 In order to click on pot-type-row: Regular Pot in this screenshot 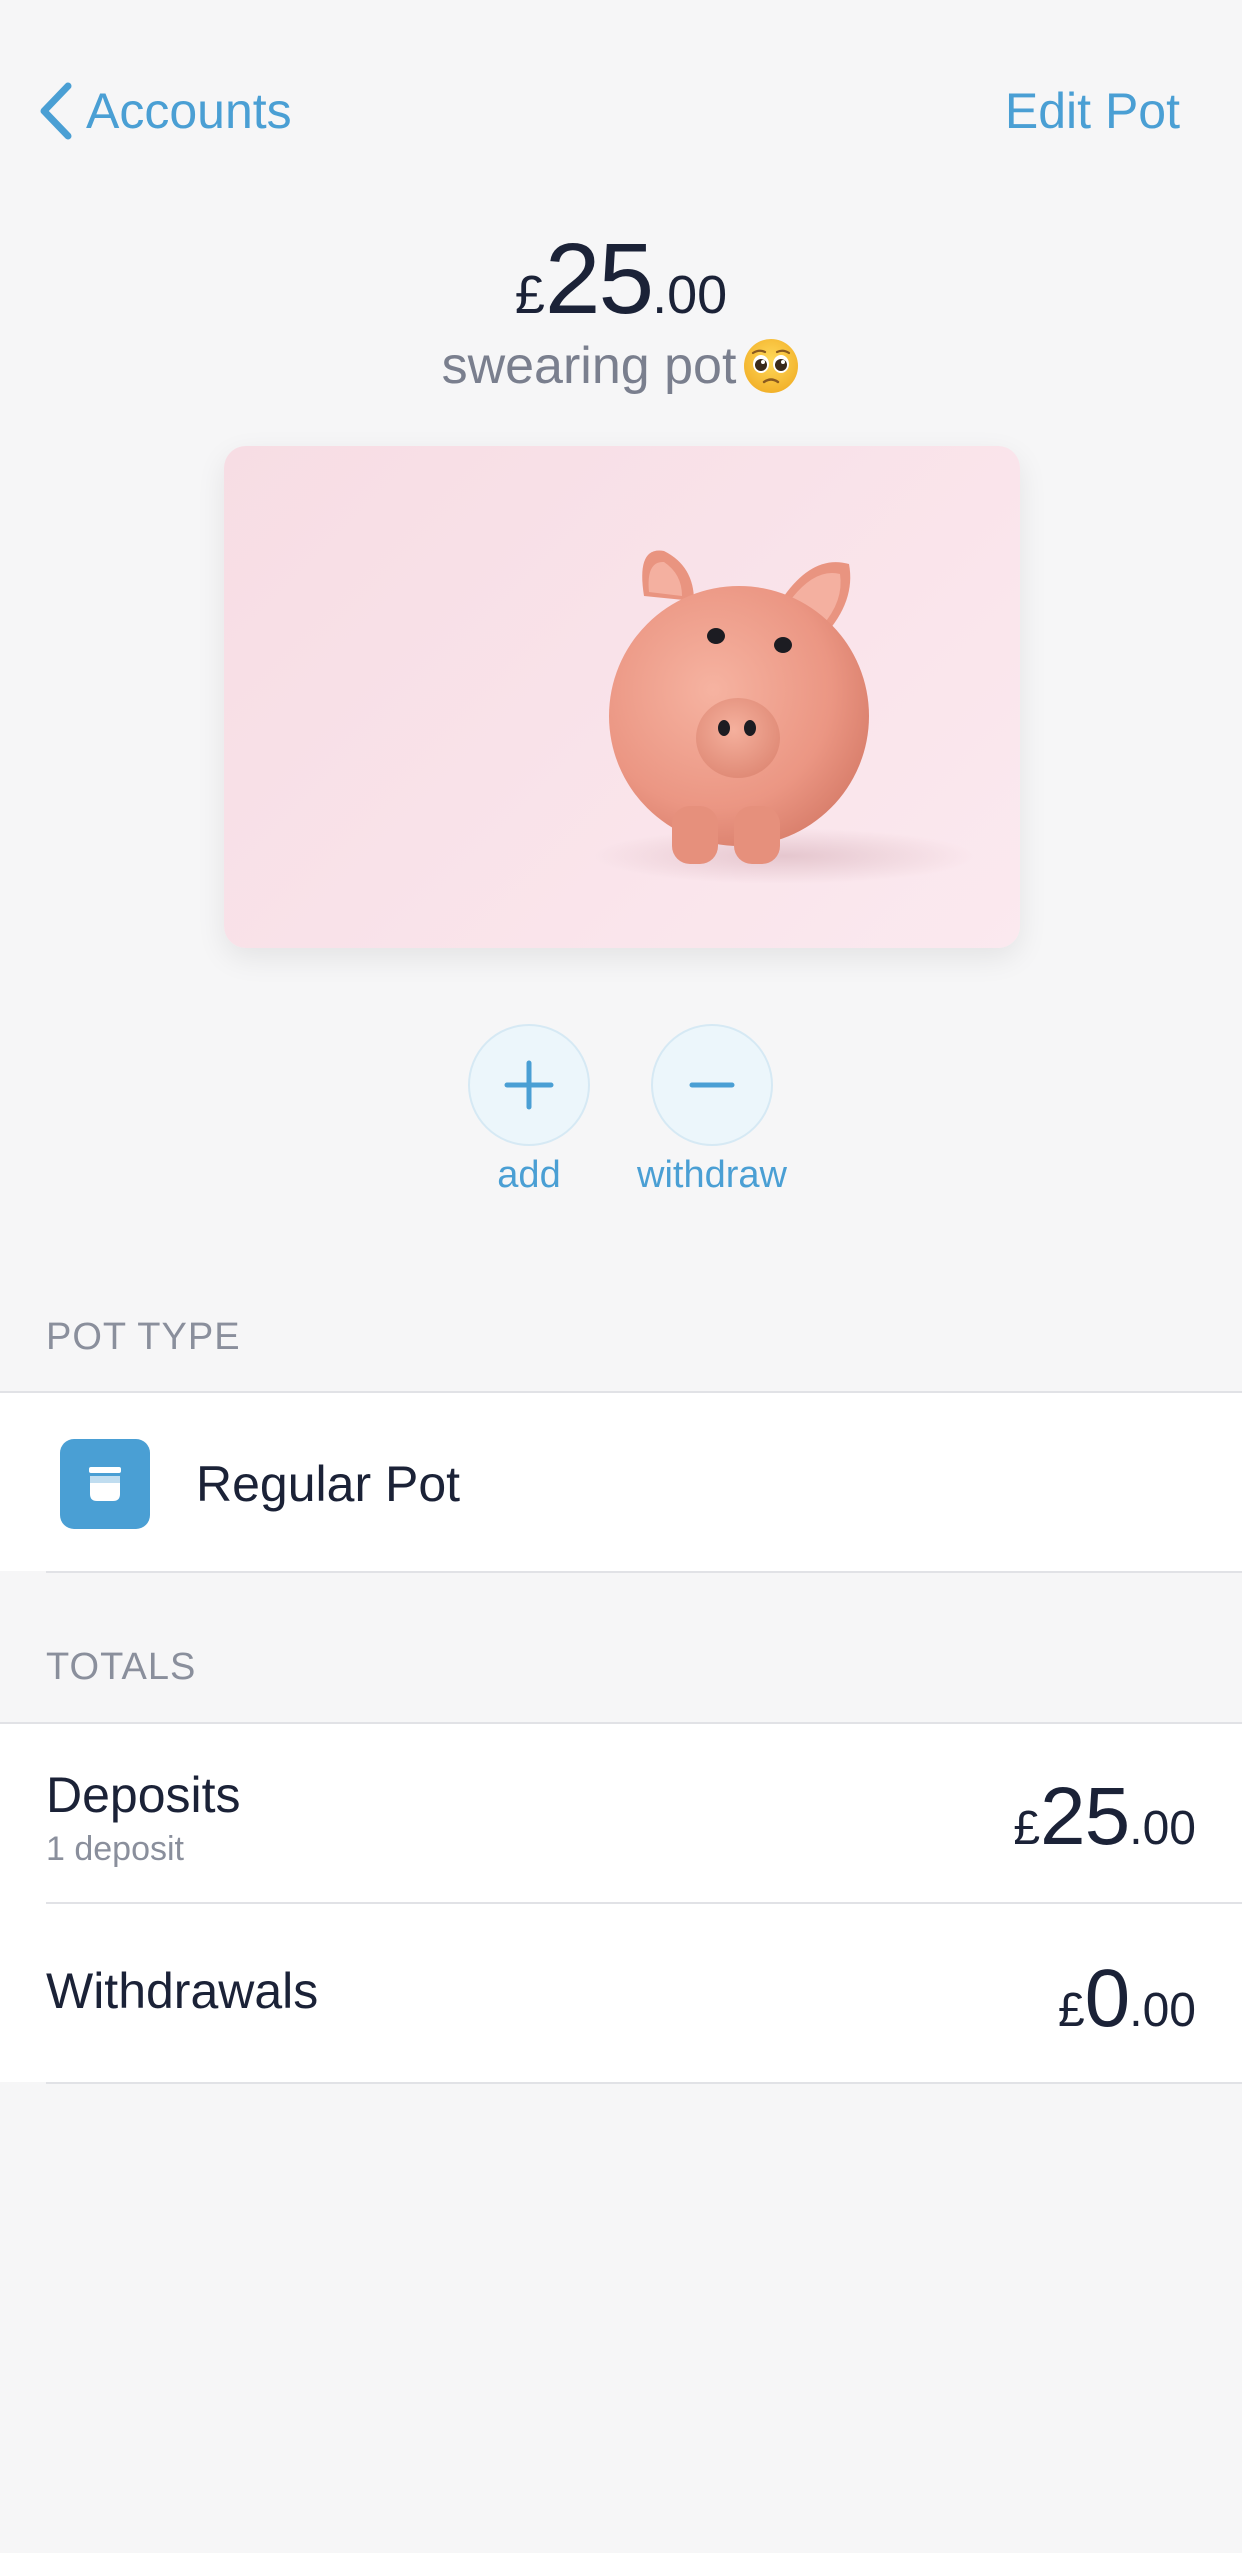, I will do `click(621, 1482)`.